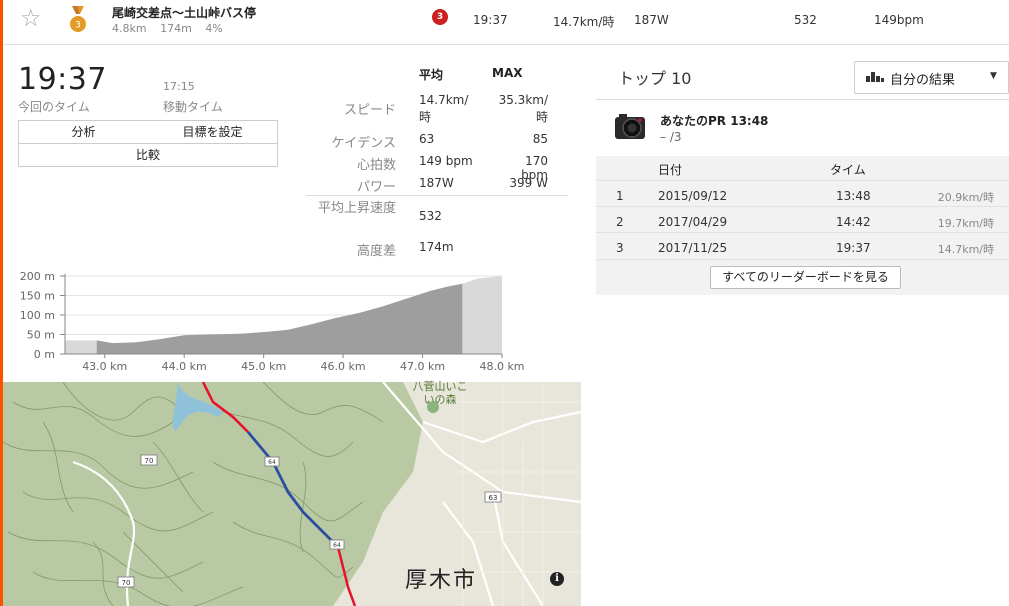 Image resolution: width=1009 pixels, height=606 pixels. I want to click on stat-label-vam: 平均上昇速度, so click(356, 208).